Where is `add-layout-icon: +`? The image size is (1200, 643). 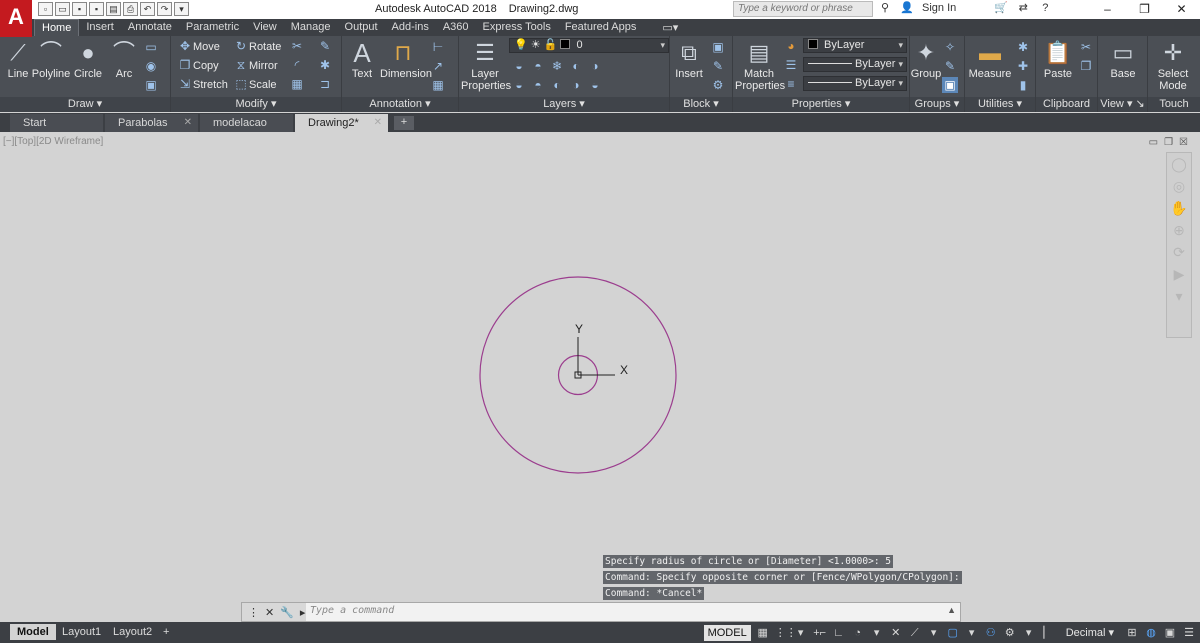 add-layout-icon: + is located at coordinates (166, 632).